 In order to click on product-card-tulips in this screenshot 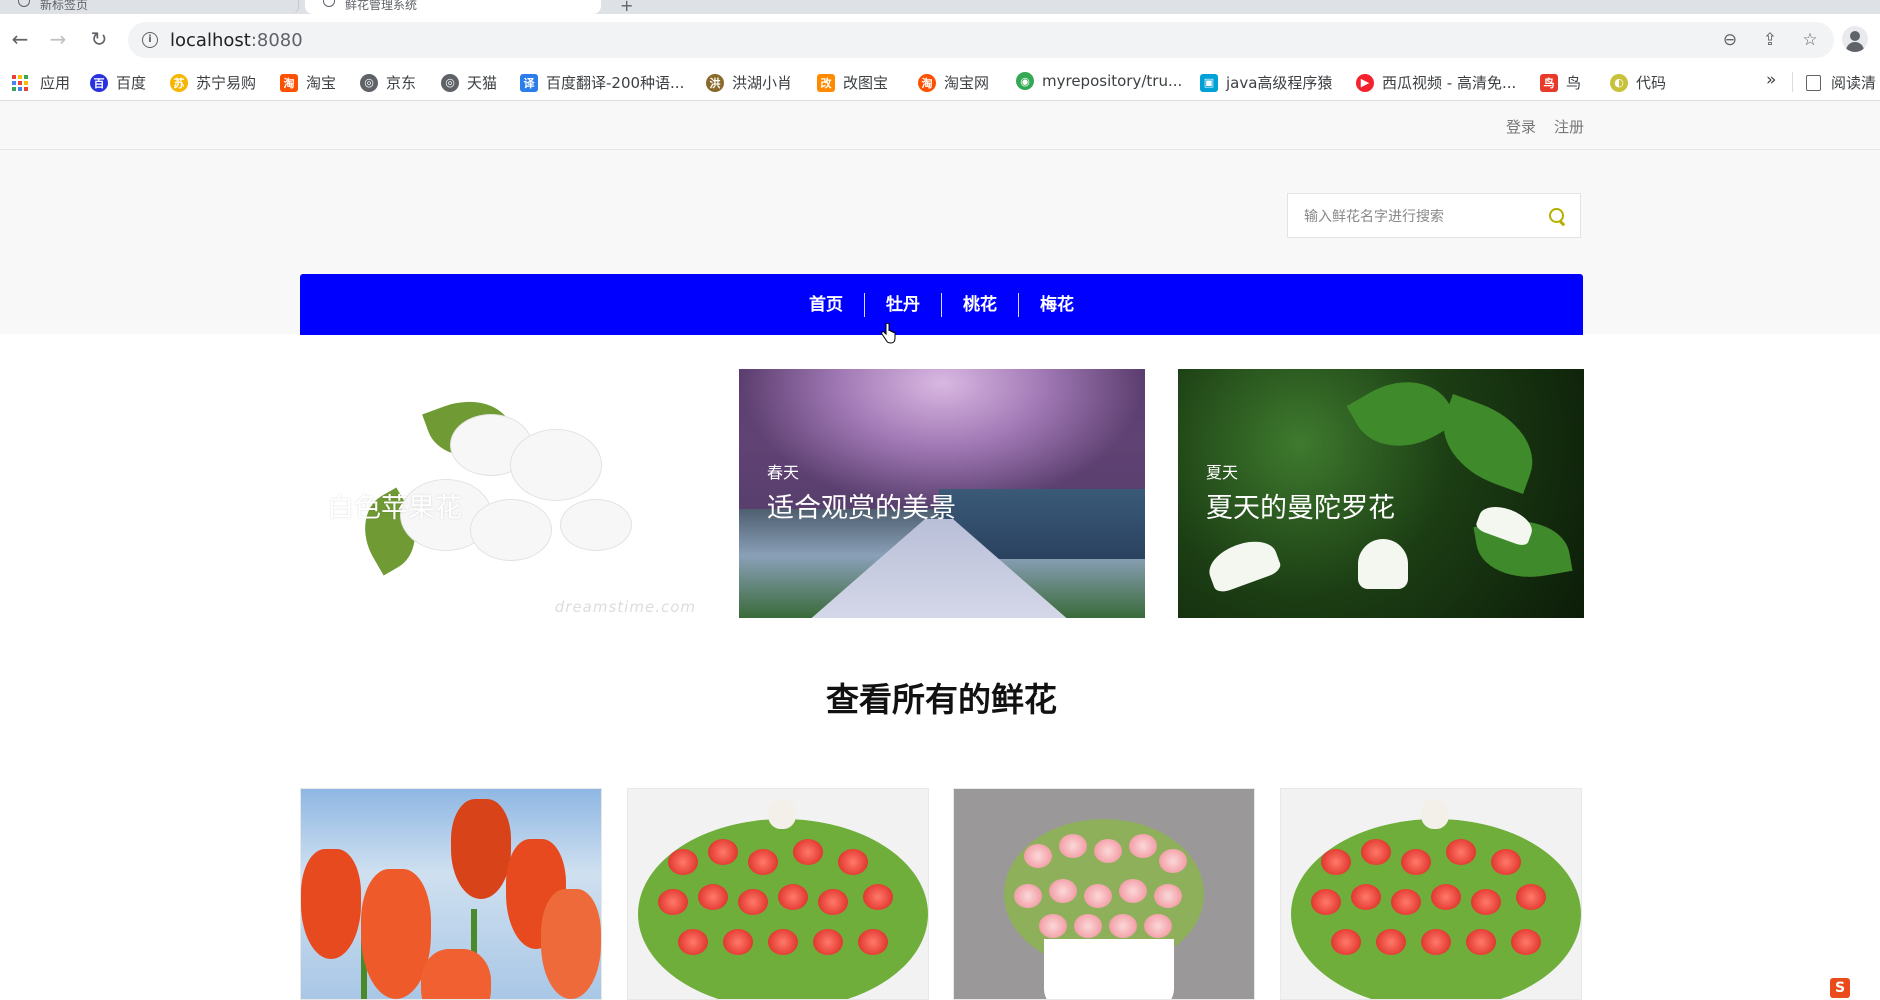, I will do `click(451, 894)`.